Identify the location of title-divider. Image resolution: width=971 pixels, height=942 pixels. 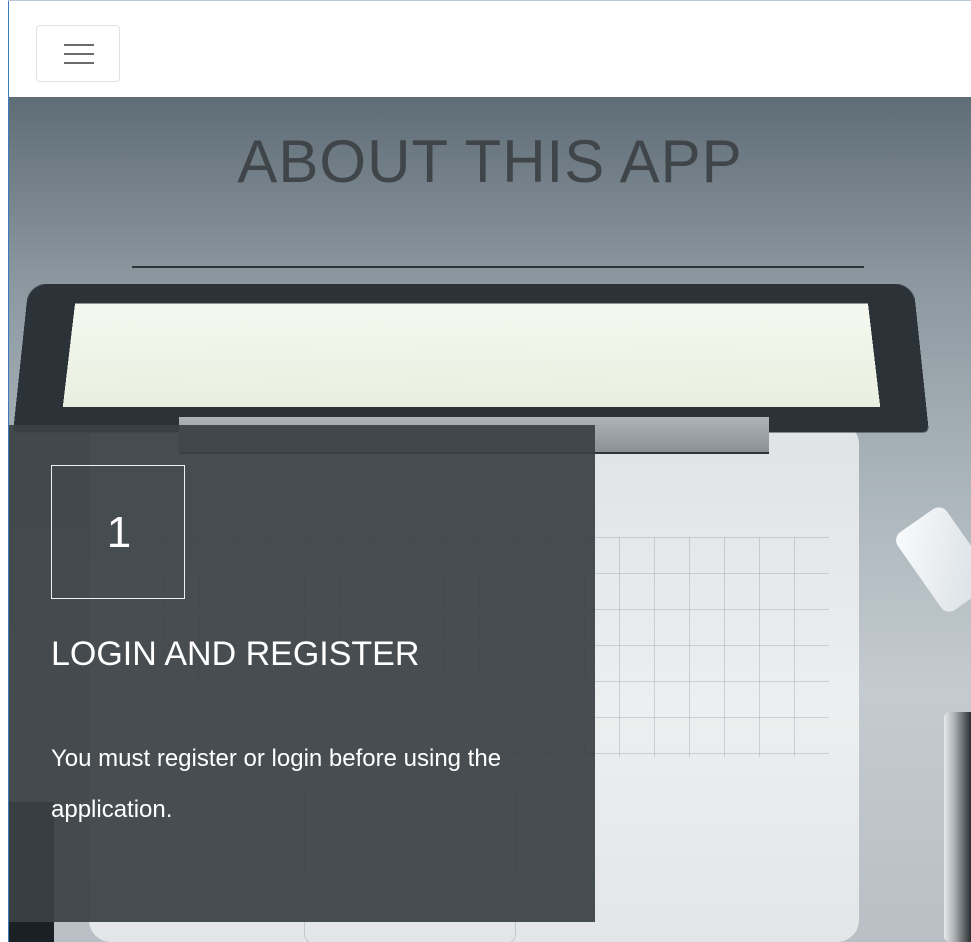
(498, 267).